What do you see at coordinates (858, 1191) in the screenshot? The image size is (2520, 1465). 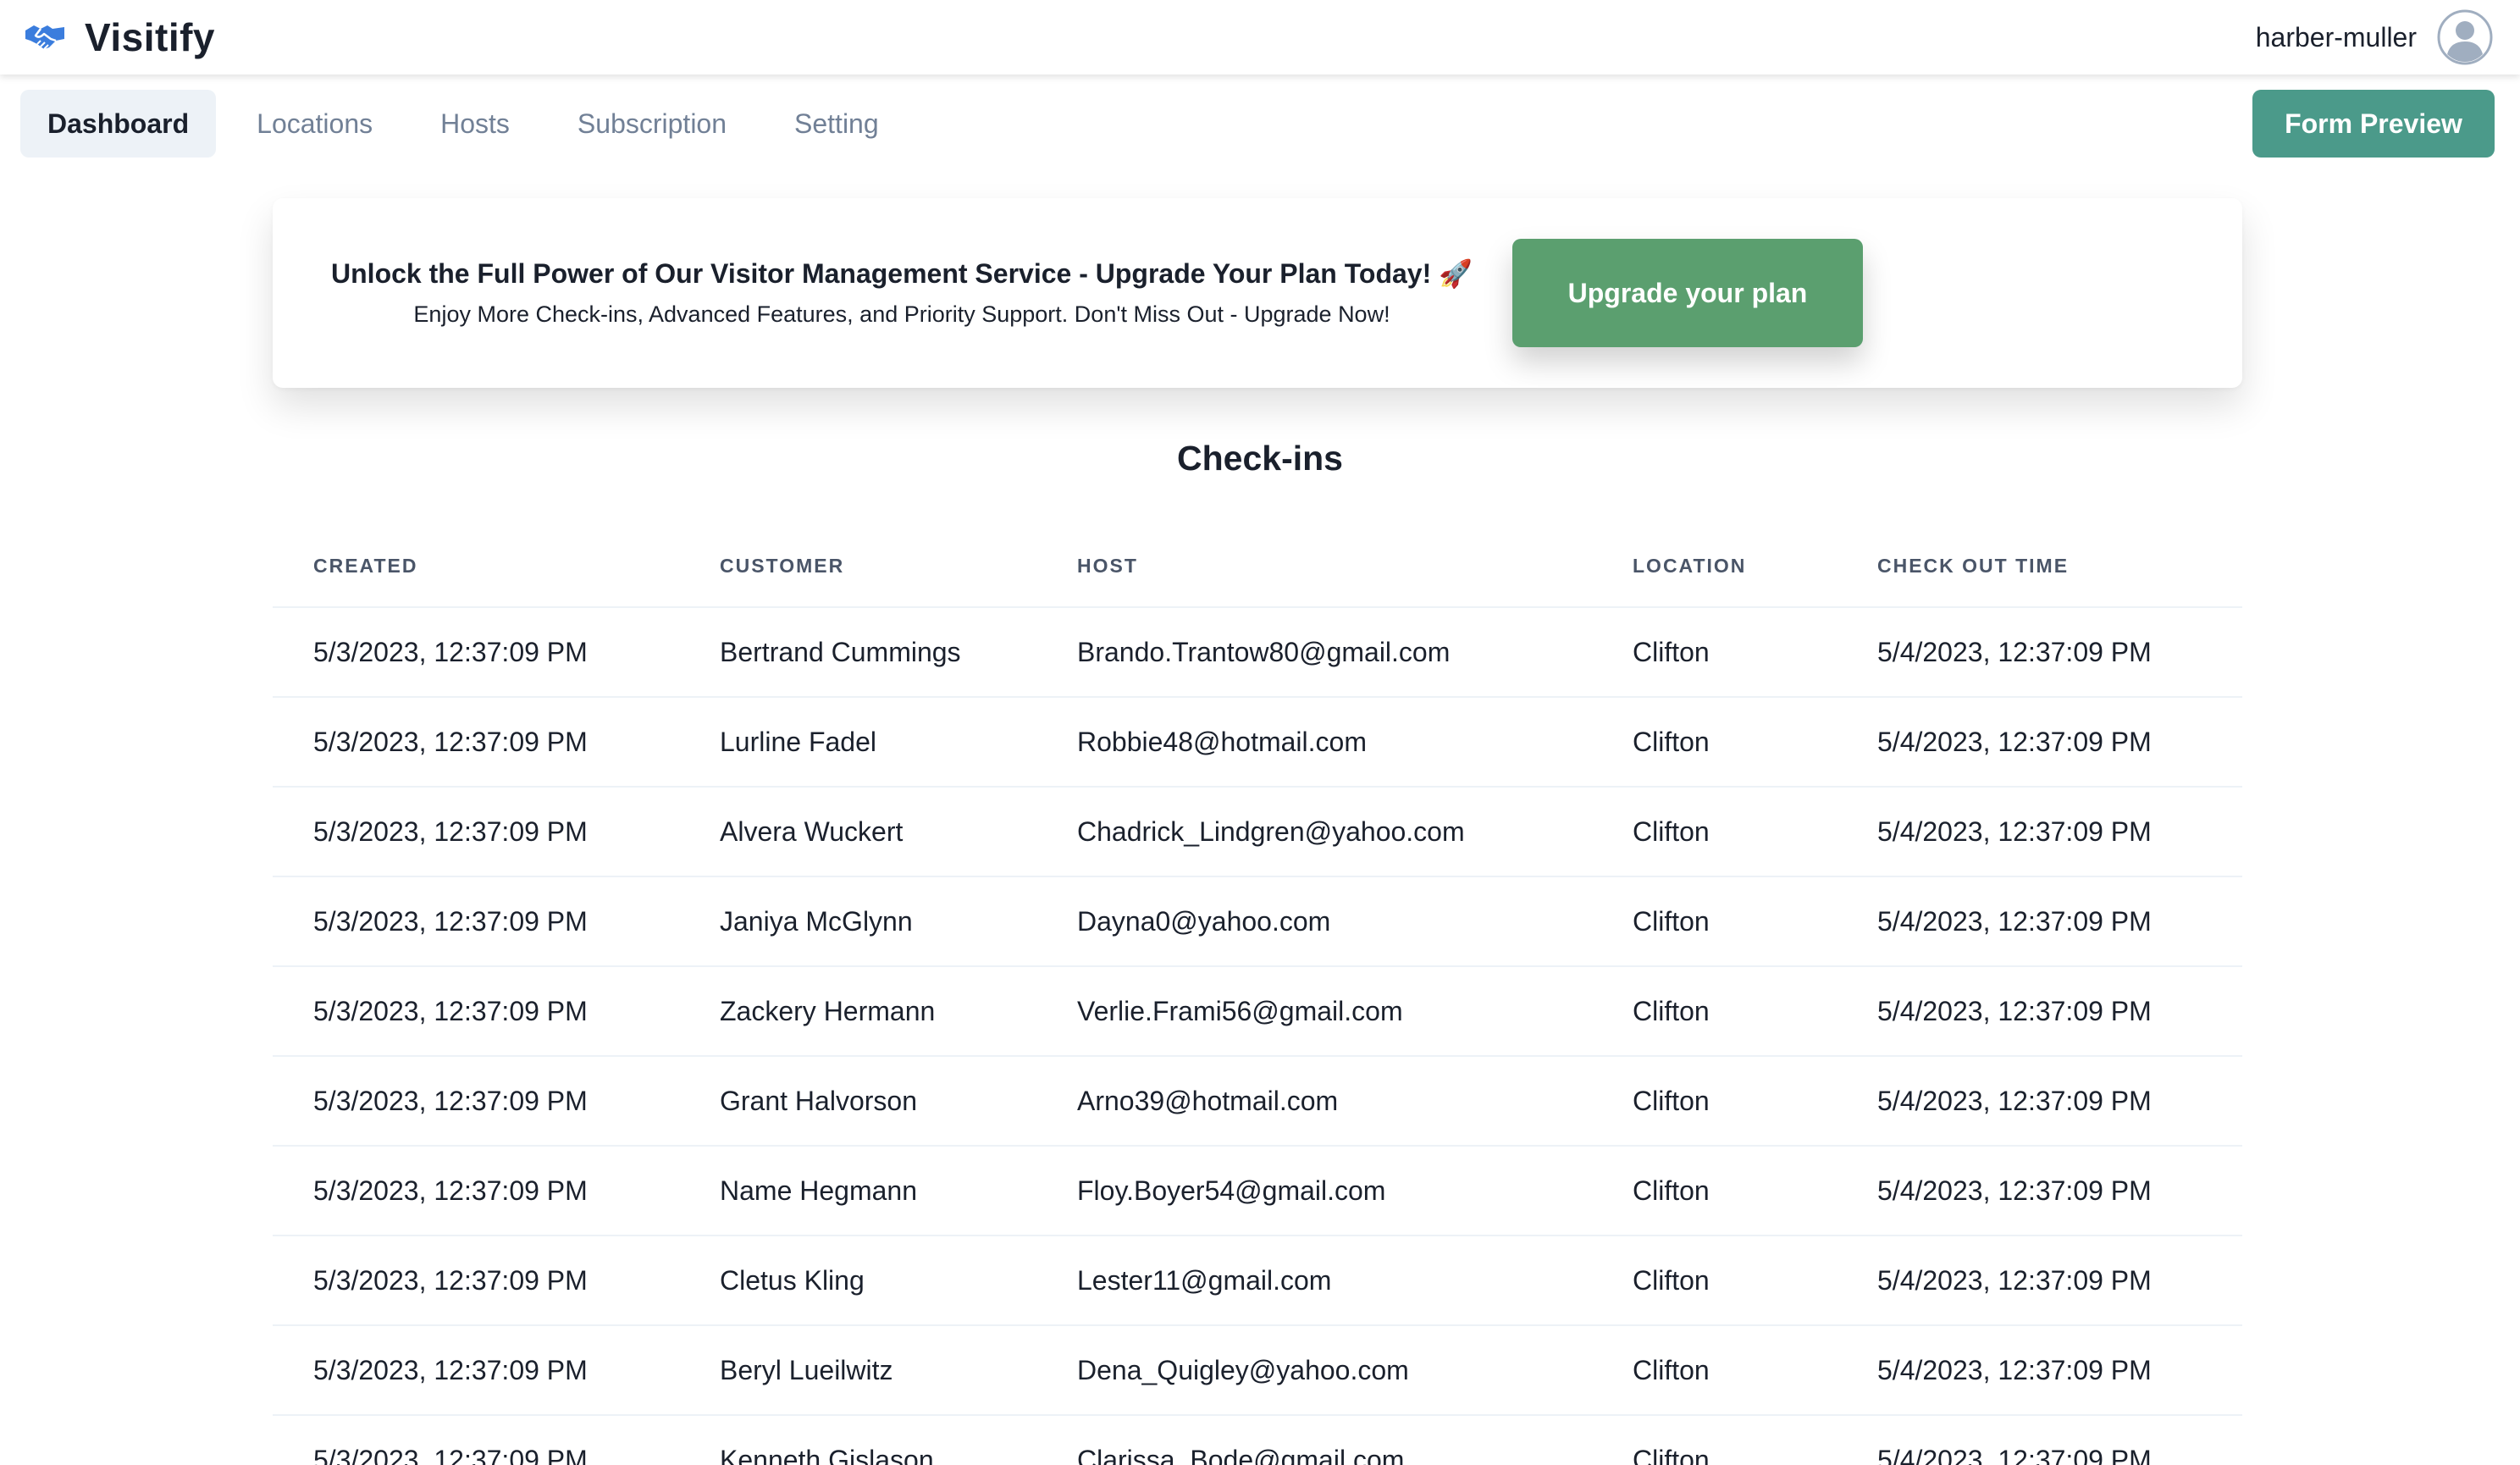 I see `cell-customer: Name Hegmann` at bounding box center [858, 1191].